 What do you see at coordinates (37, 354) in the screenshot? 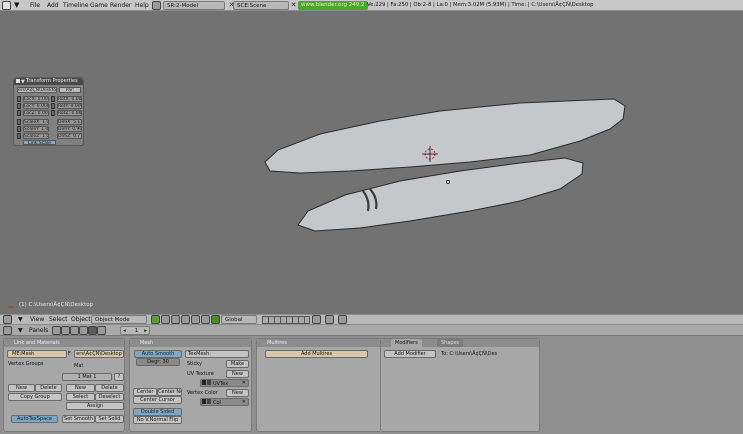
I see `mesh-datablock-field: ME:Mesh` at bounding box center [37, 354].